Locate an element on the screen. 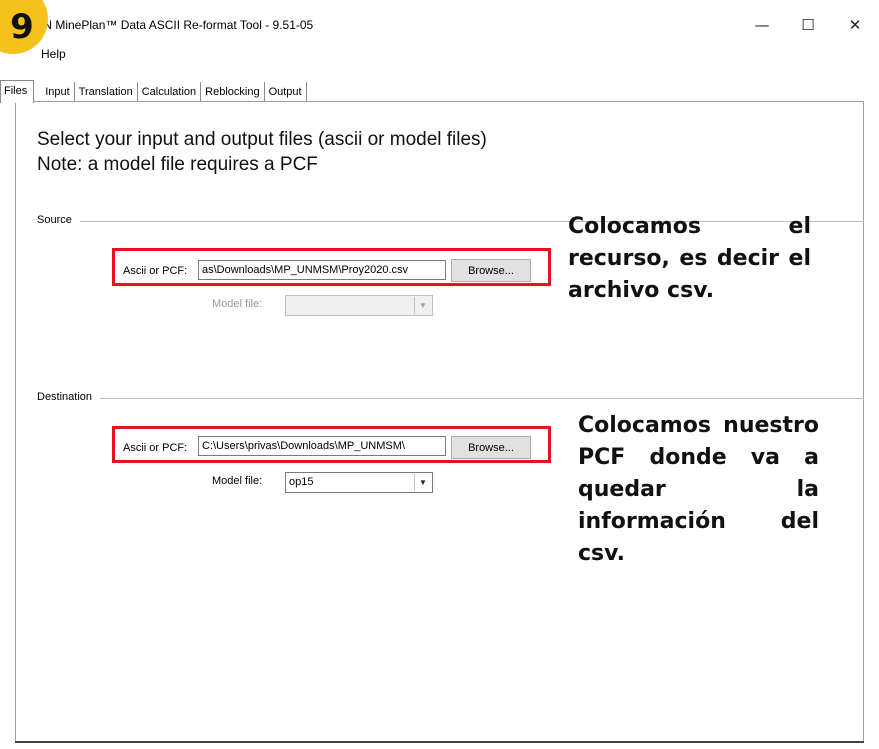 This screenshot has height=749, width=879. destination-group-label: Destination is located at coordinates (66, 397).